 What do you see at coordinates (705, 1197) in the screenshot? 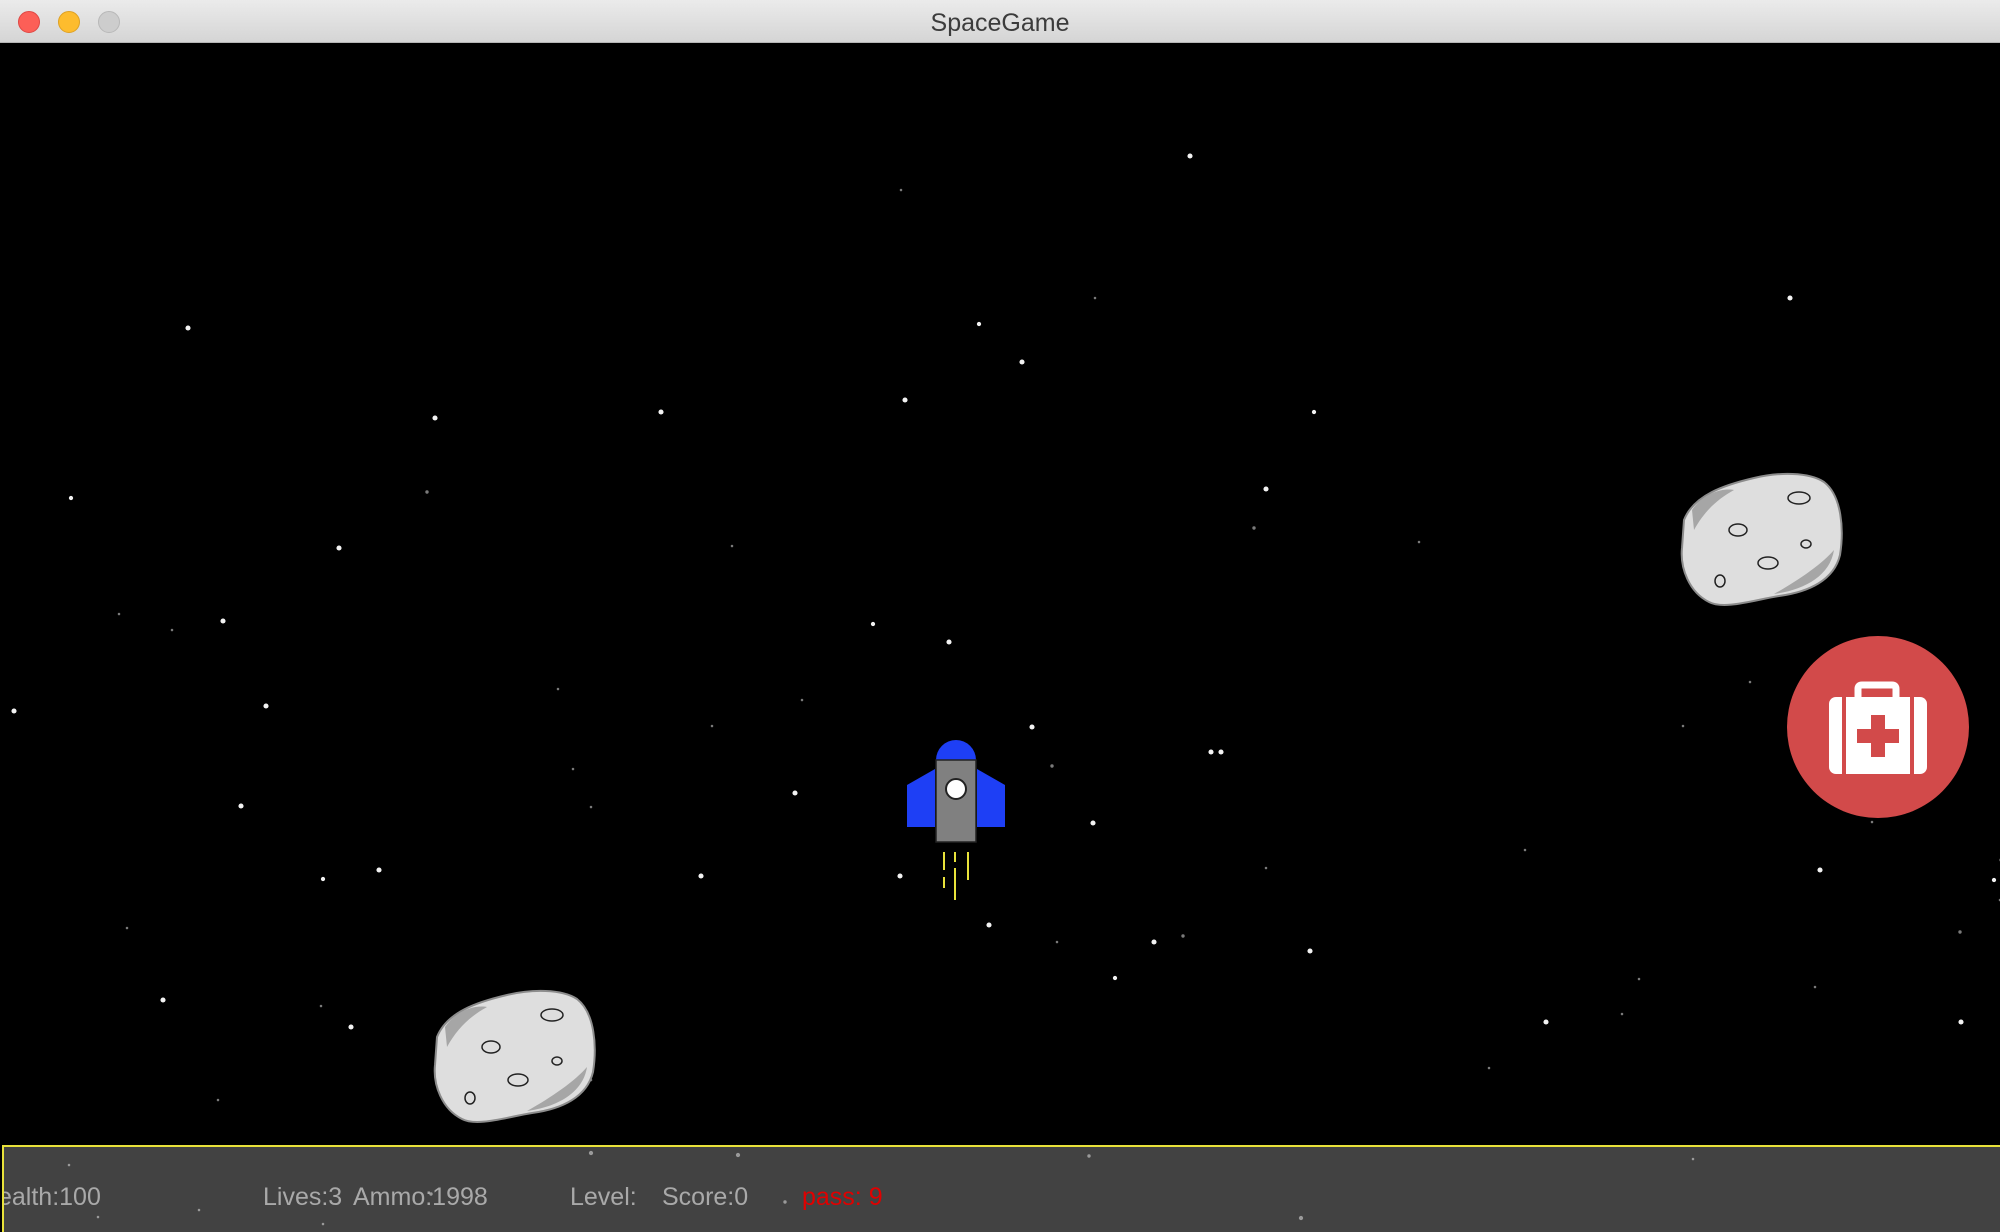
I see `score-readout: Score:0` at bounding box center [705, 1197].